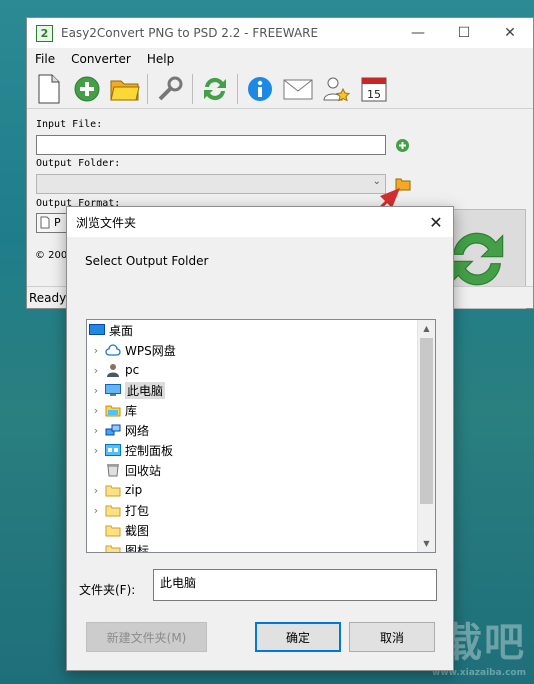 This screenshot has height=684, width=534. I want to click on tree-item-label: 此电脑, so click(145, 390).